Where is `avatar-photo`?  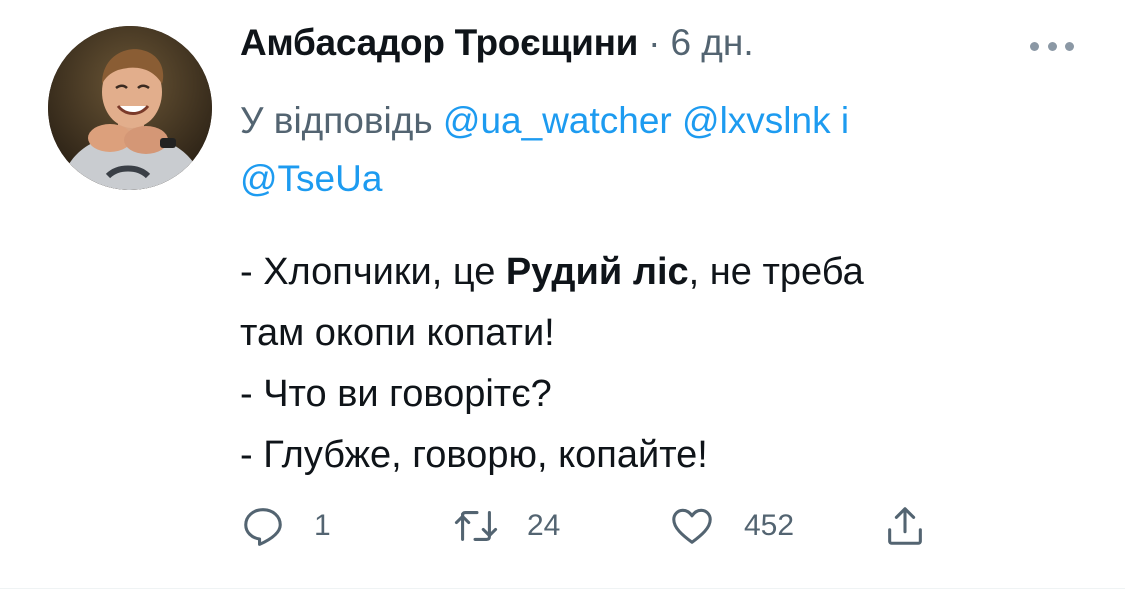 avatar-photo is located at coordinates (130, 108).